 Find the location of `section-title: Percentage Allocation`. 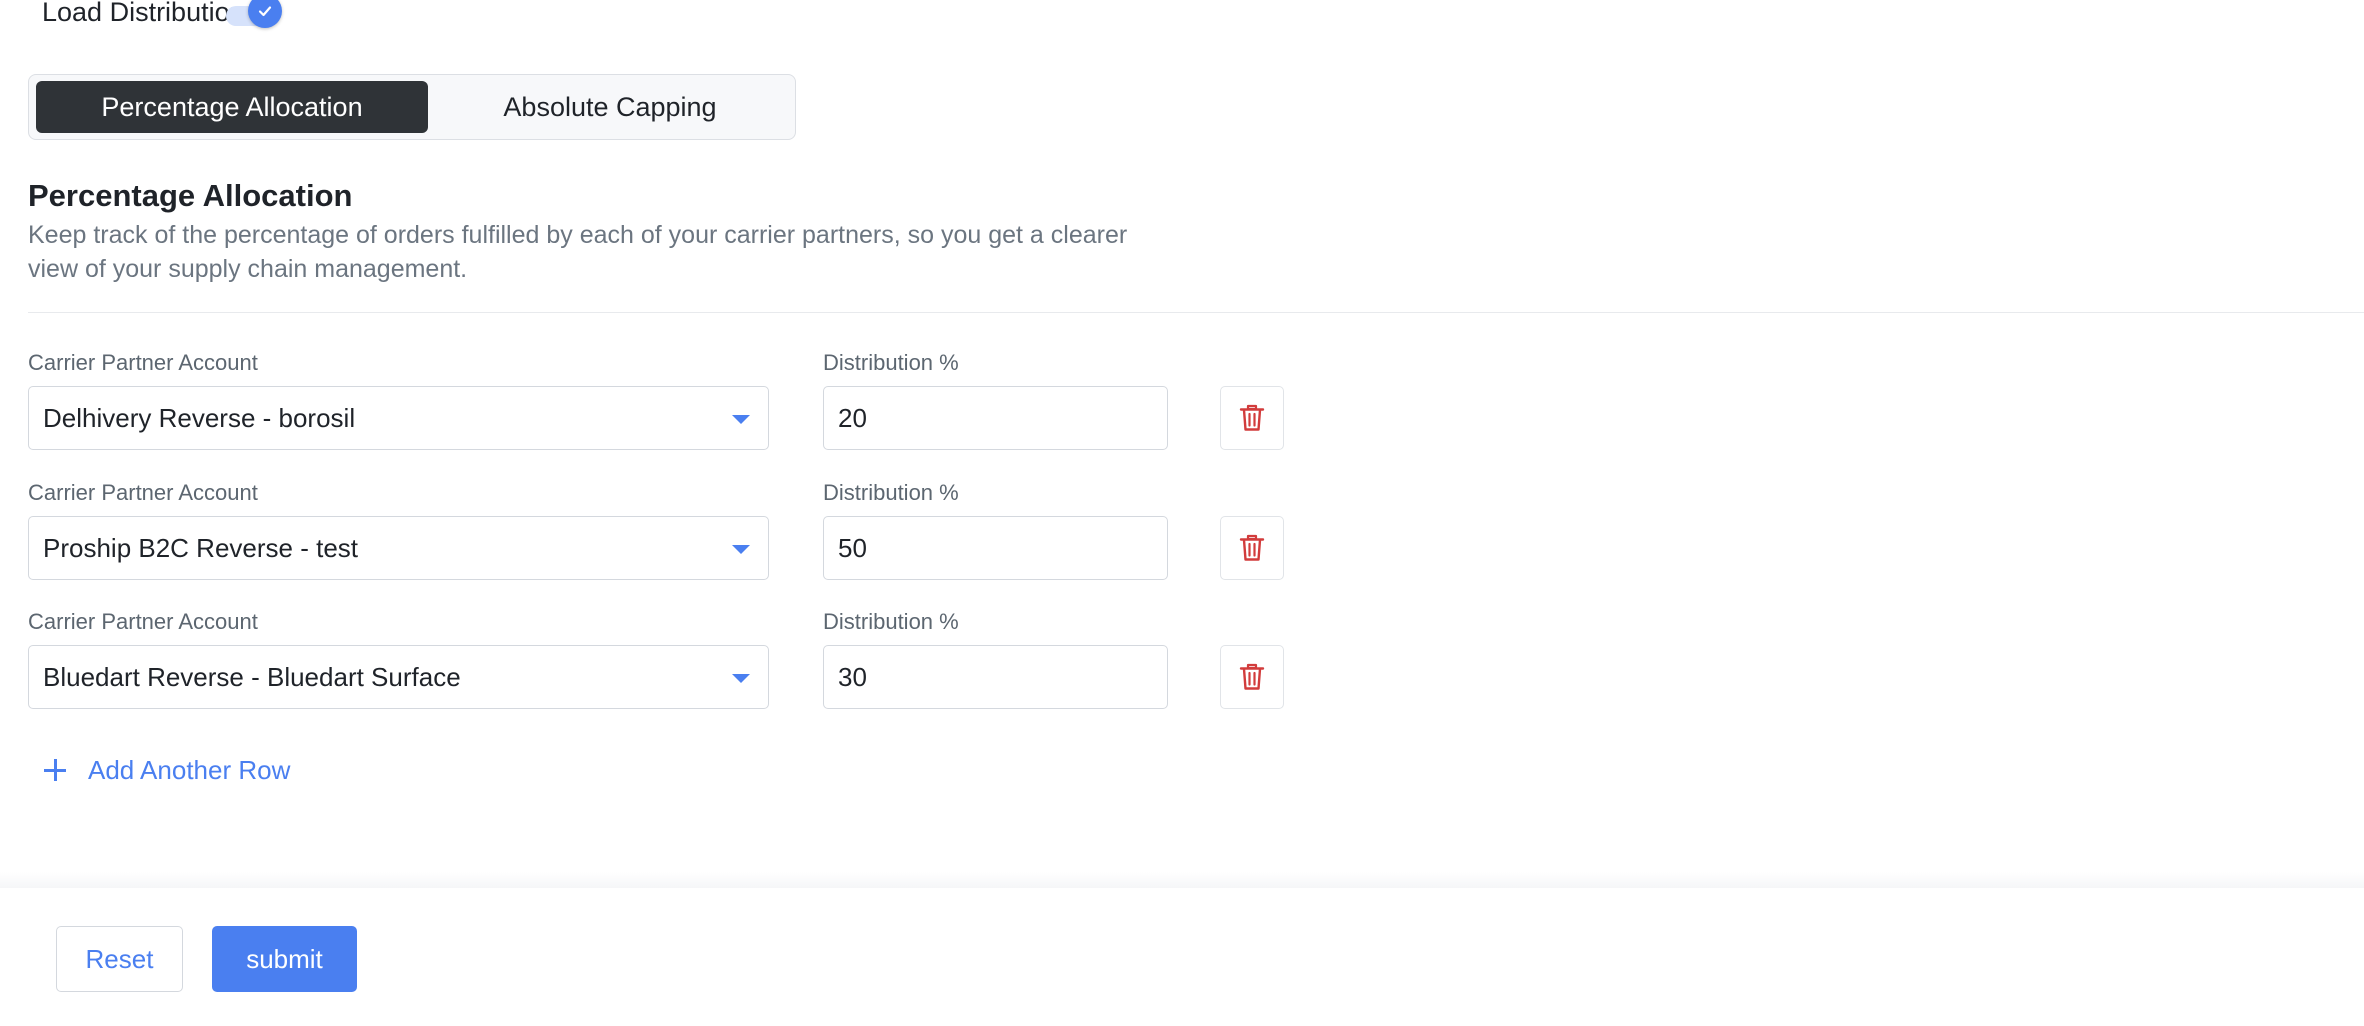

section-title: Percentage Allocation is located at coordinates (190, 195).